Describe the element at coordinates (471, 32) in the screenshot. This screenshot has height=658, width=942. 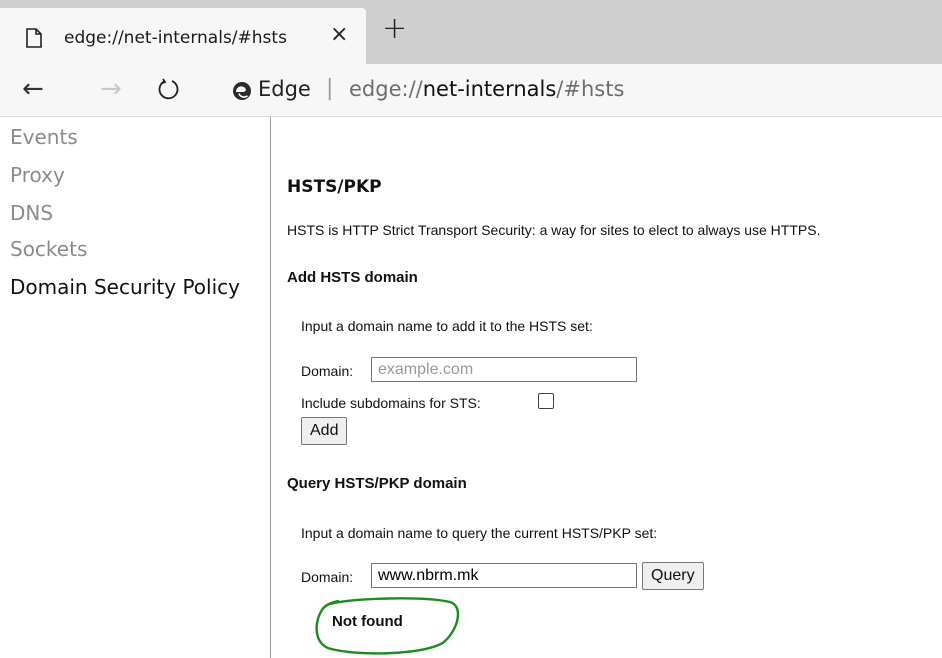
I see `tab-strip: edge://net-internals/#hsts × +` at that location.